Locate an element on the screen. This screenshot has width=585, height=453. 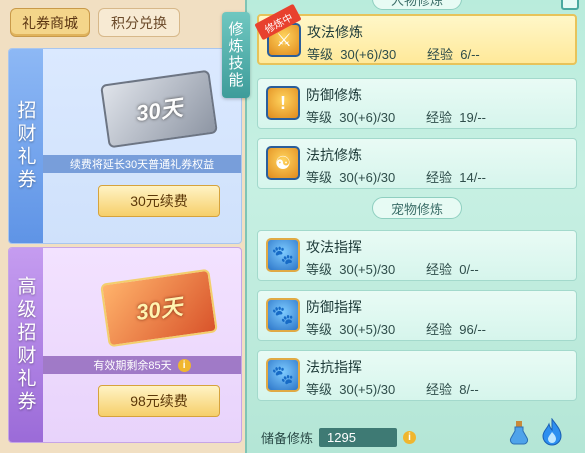
pet-skill-row-attack: 🐾 攻法指挥 等级 30(+5)/30 经验 0/-- is located at coordinates (417, 255).